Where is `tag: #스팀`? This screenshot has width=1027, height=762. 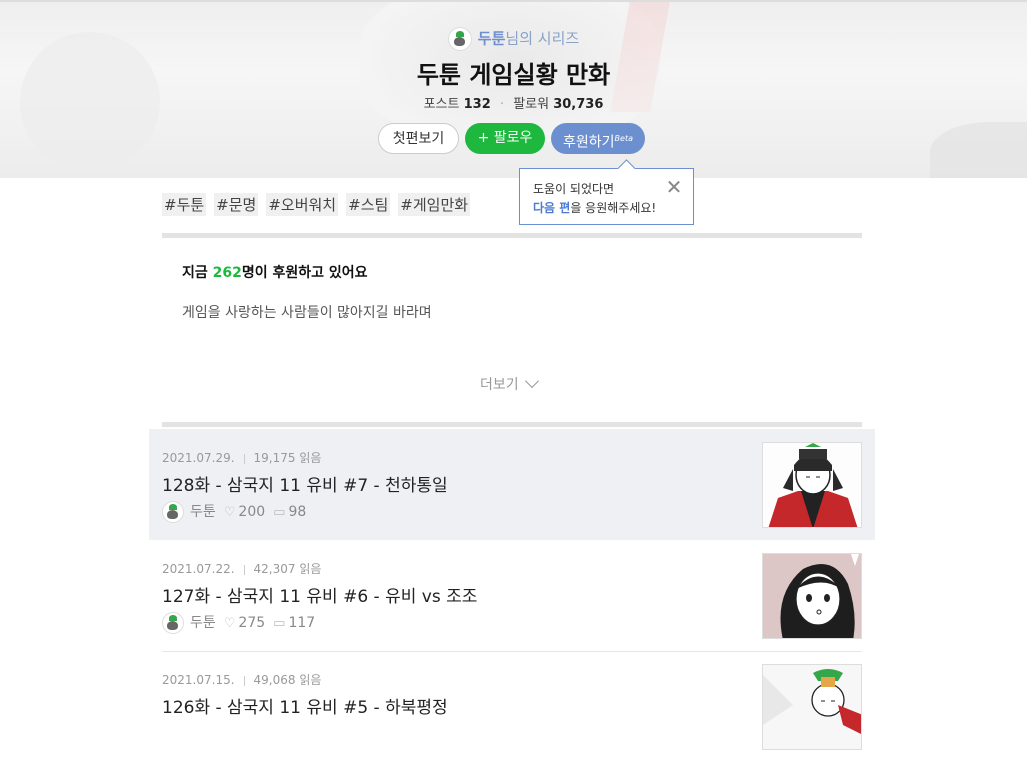
tag: #스팀 is located at coordinates (368, 204).